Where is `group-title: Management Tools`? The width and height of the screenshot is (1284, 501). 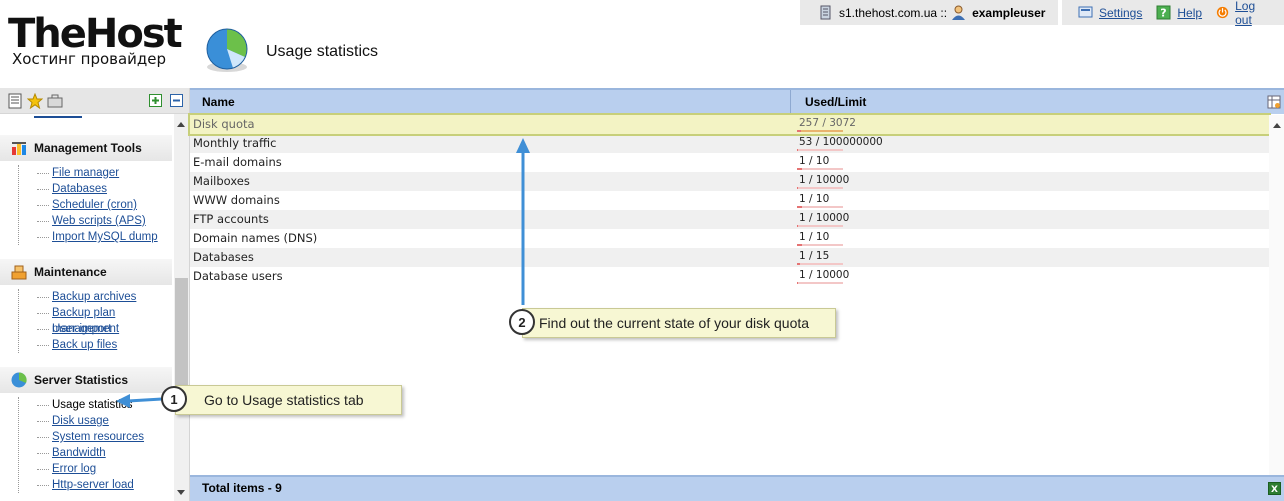 group-title: Management Tools is located at coordinates (88, 148).